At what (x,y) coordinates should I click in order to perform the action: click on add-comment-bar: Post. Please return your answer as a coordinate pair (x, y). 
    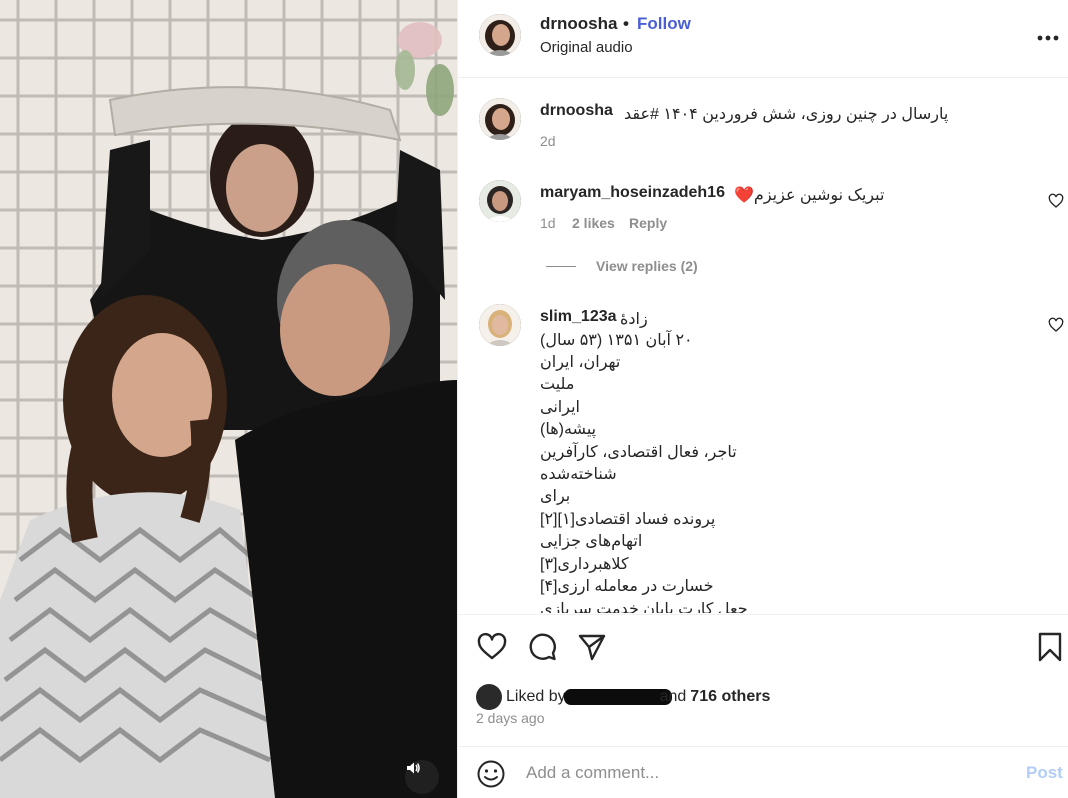
    Looking at the image, I should click on (763, 772).